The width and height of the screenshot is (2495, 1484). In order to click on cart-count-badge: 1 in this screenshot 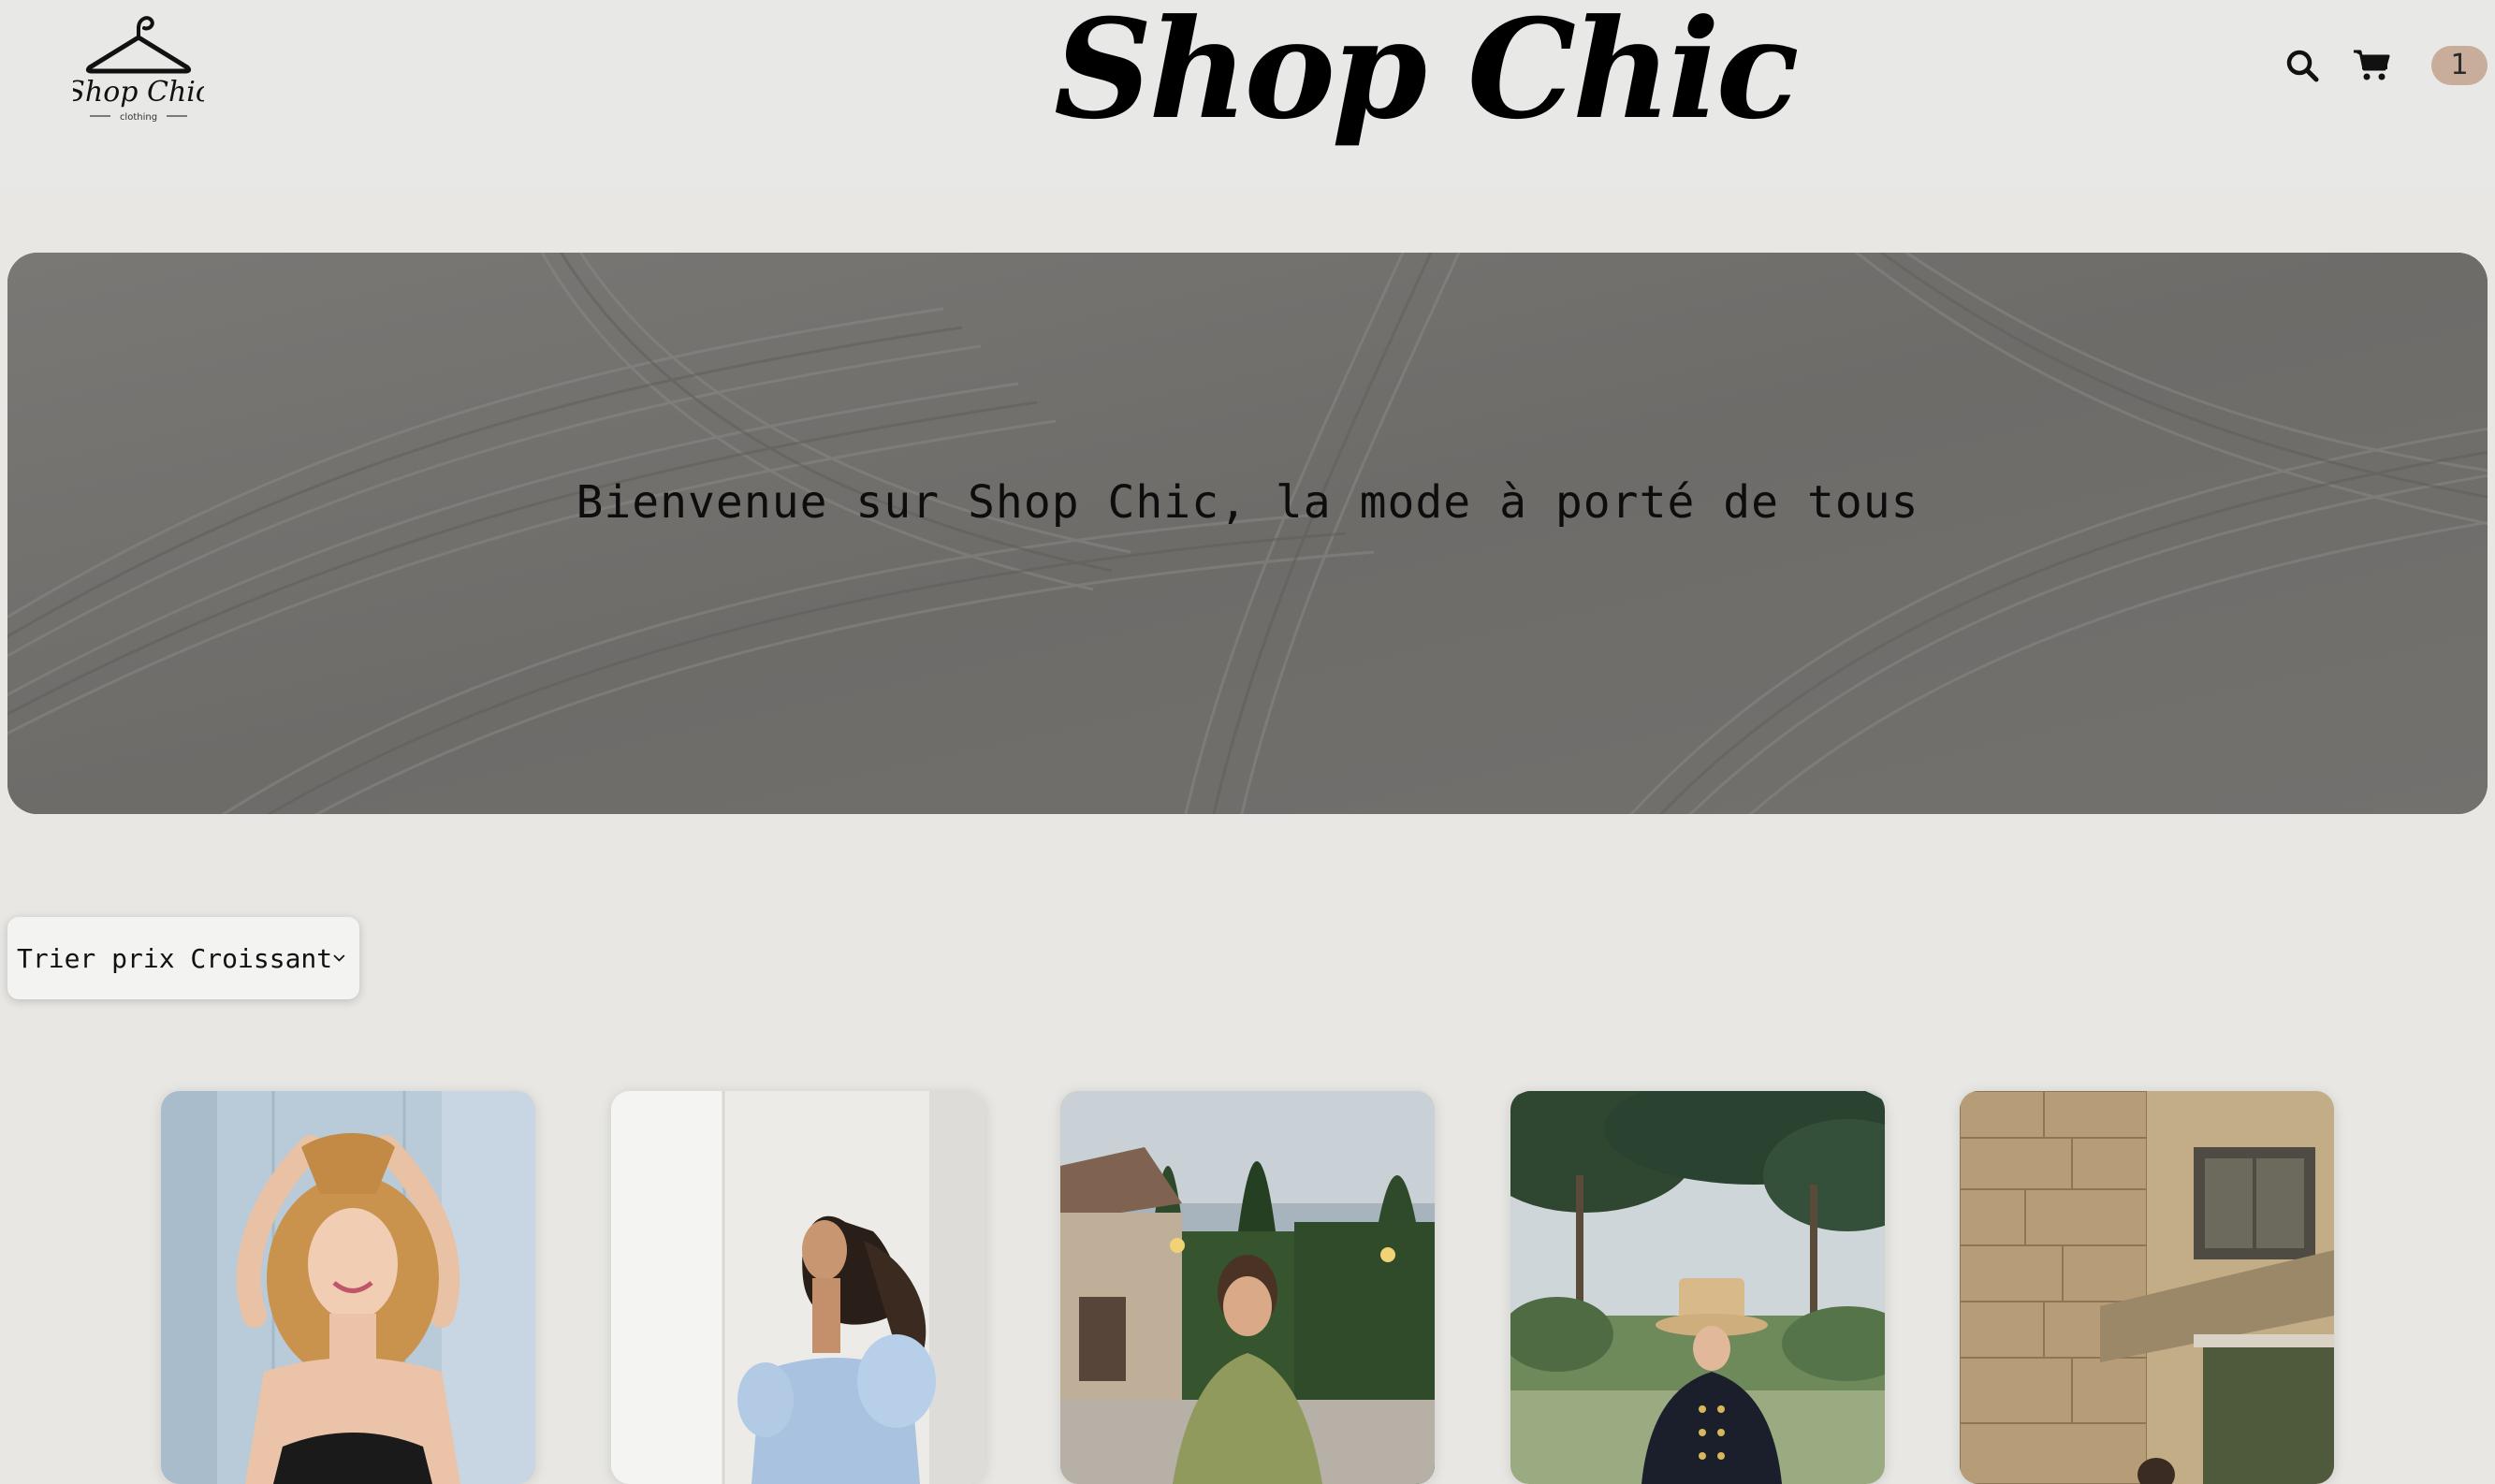, I will do `click(2460, 65)`.